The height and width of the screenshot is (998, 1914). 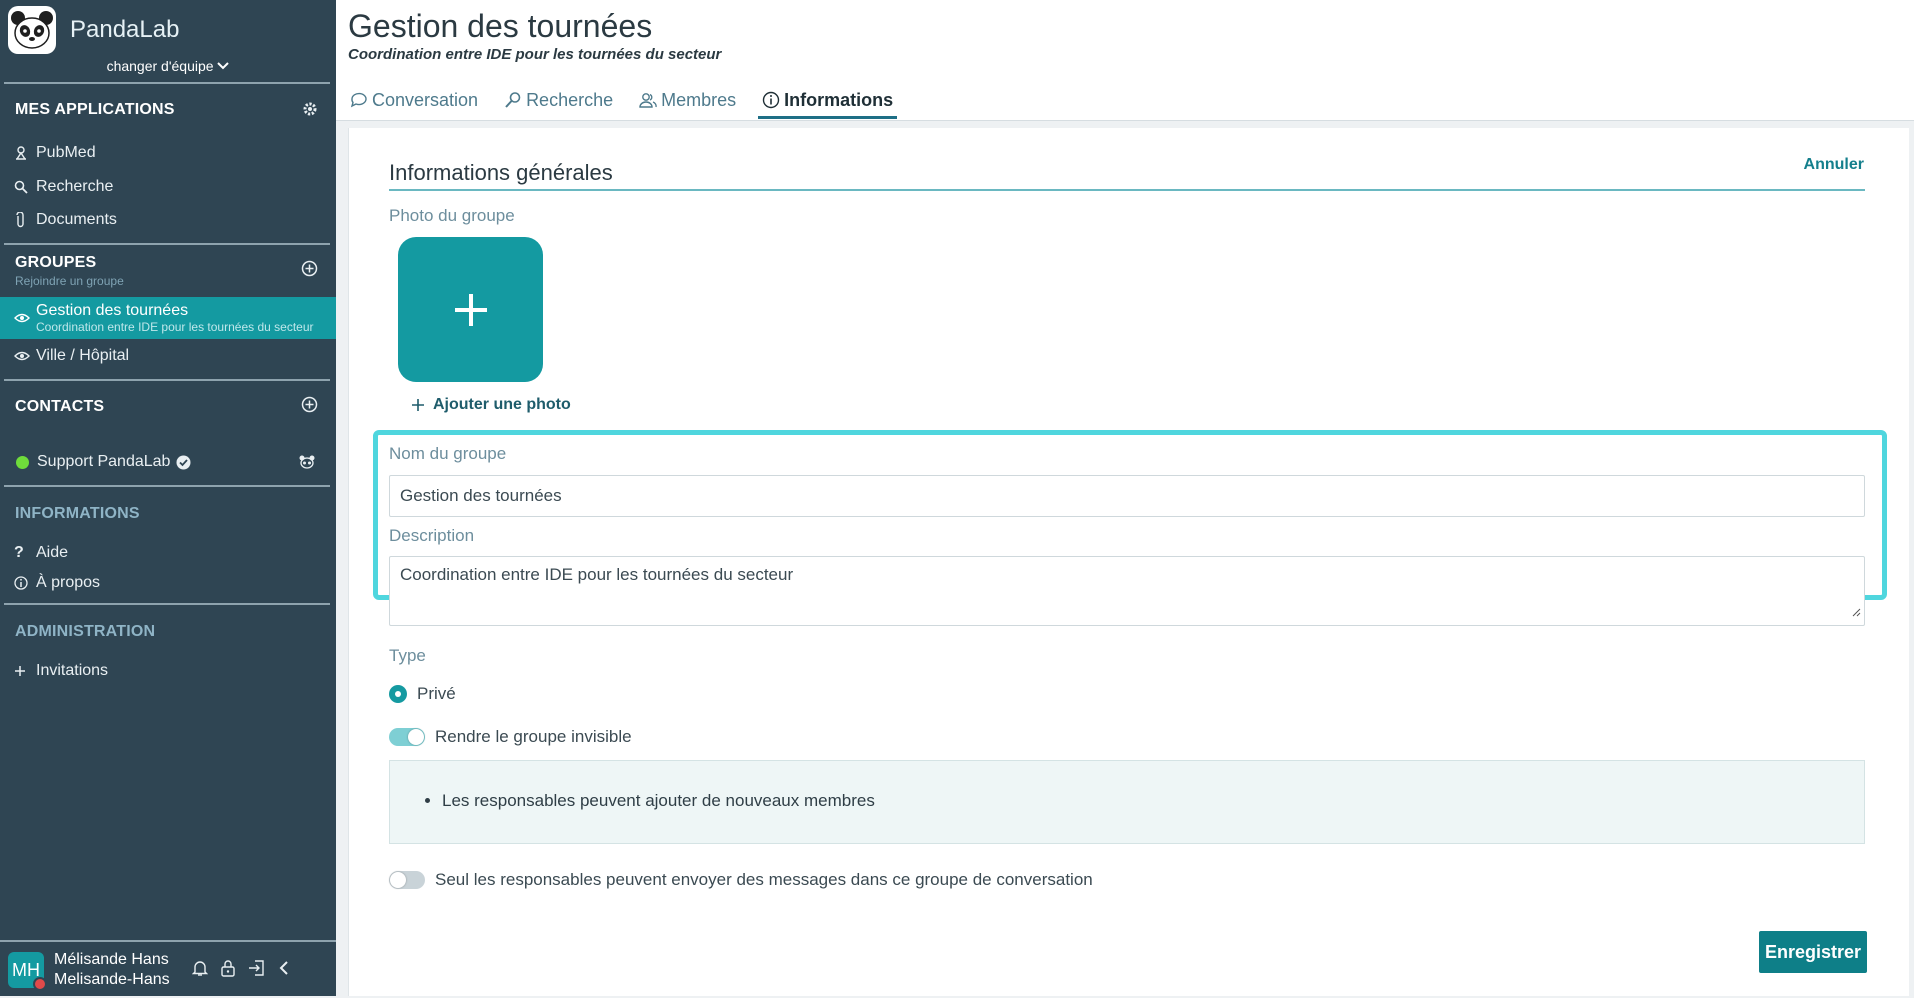 What do you see at coordinates (240, 970) in the screenshot?
I see `footer-actions` at bounding box center [240, 970].